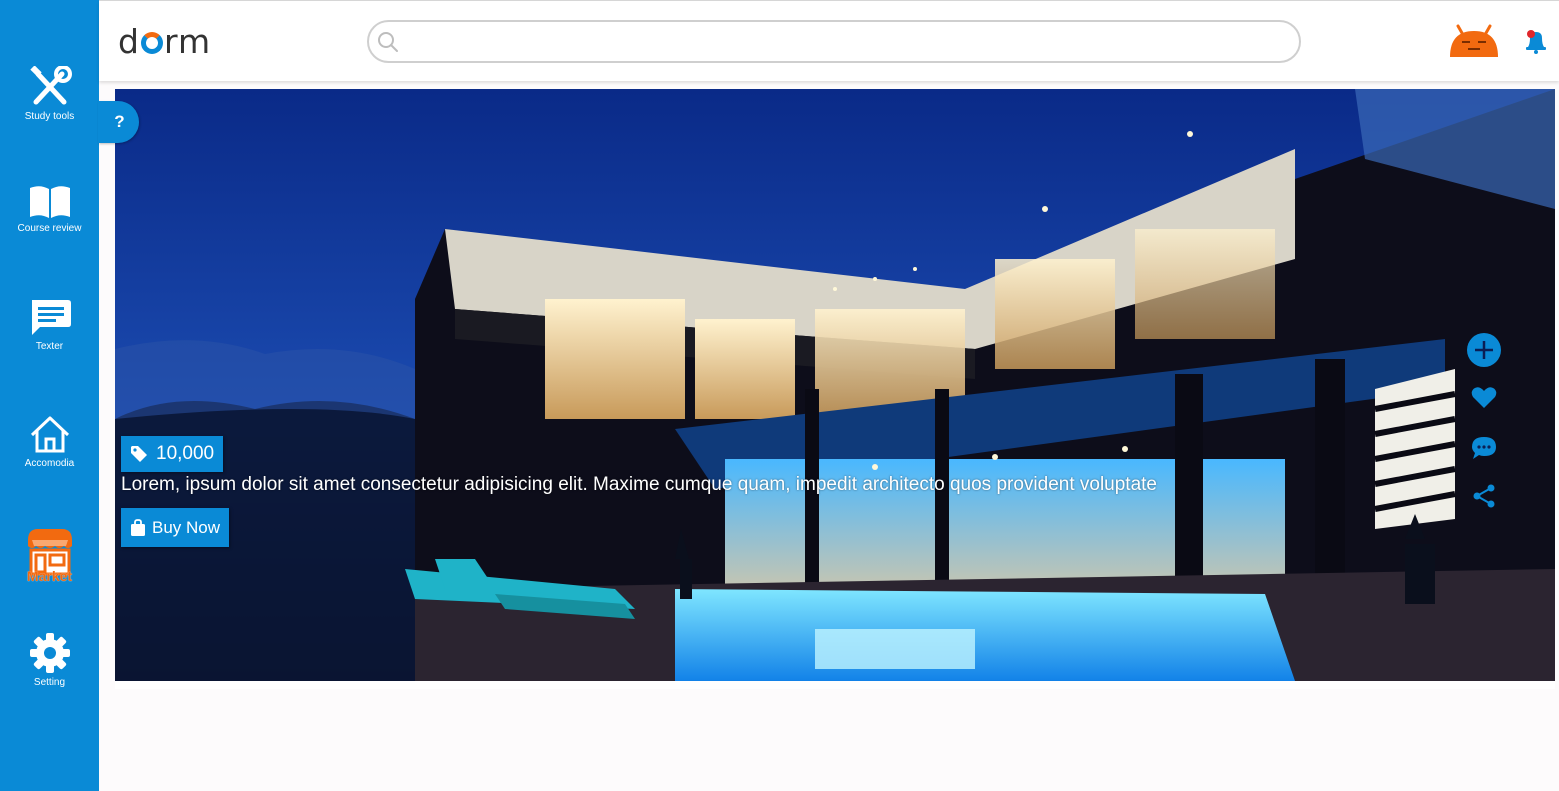  Describe the element at coordinates (388, 41) in the screenshot. I see `search-icon` at that location.